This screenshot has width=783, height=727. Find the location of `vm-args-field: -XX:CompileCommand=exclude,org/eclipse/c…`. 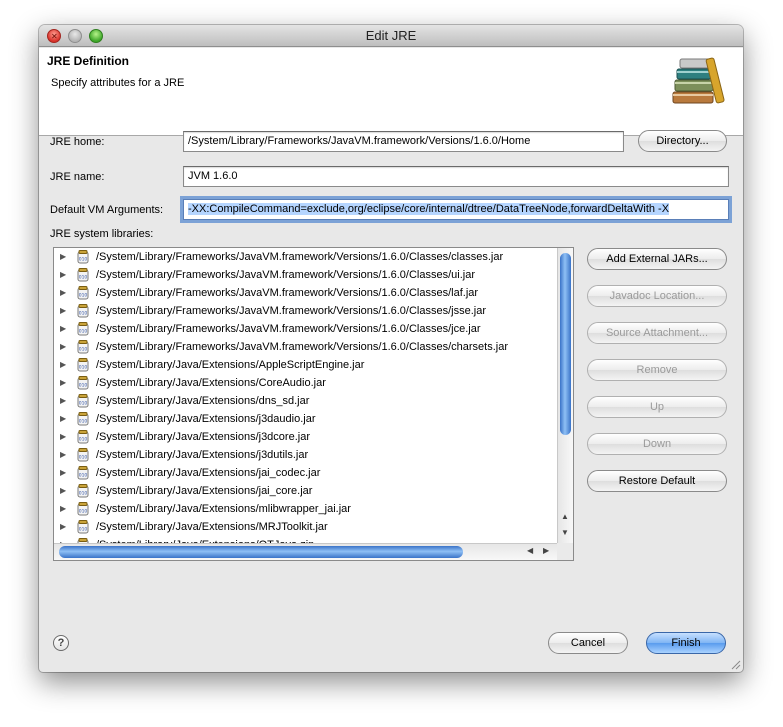

vm-args-field: -XX:CompileCommand=exclude,org/eclipse/c… is located at coordinates (456, 209).